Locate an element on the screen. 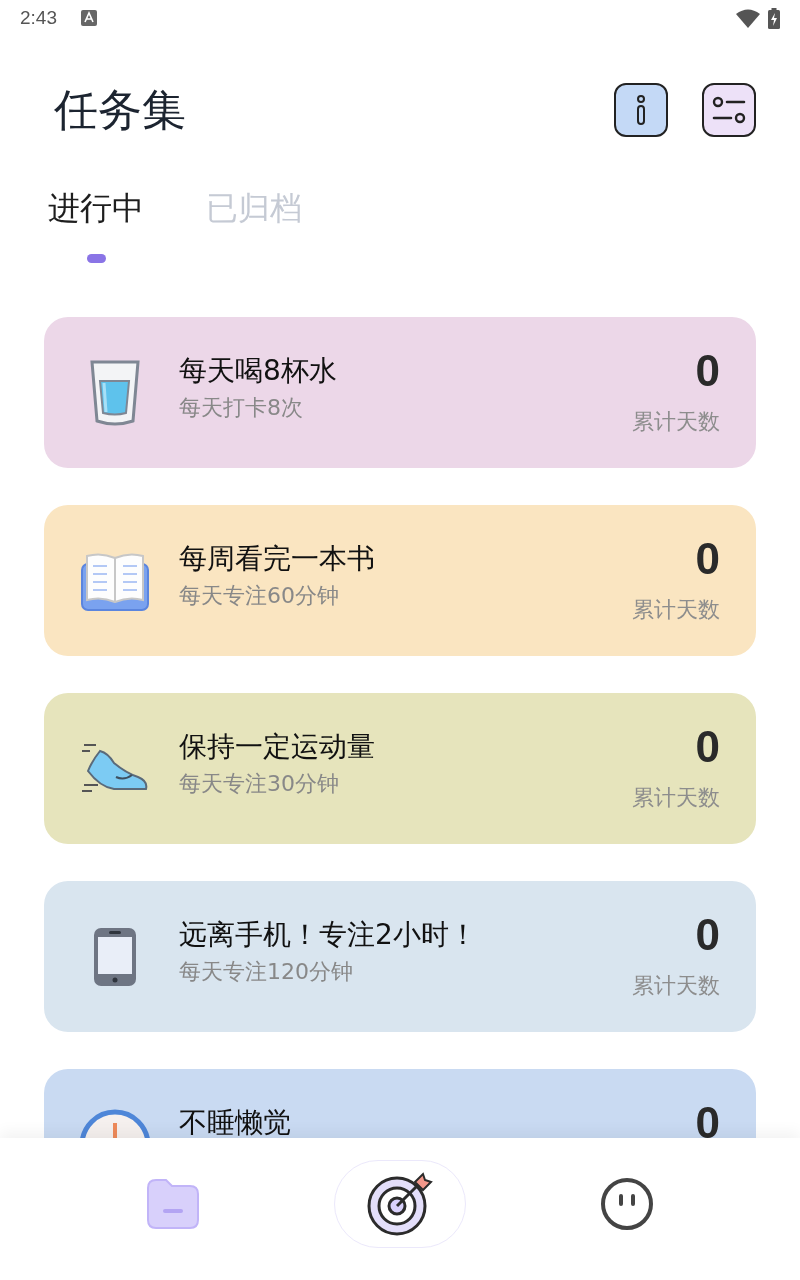 This screenshot has height=1280, width=800. tab: 进行中 is located at coordinates (96, 223).